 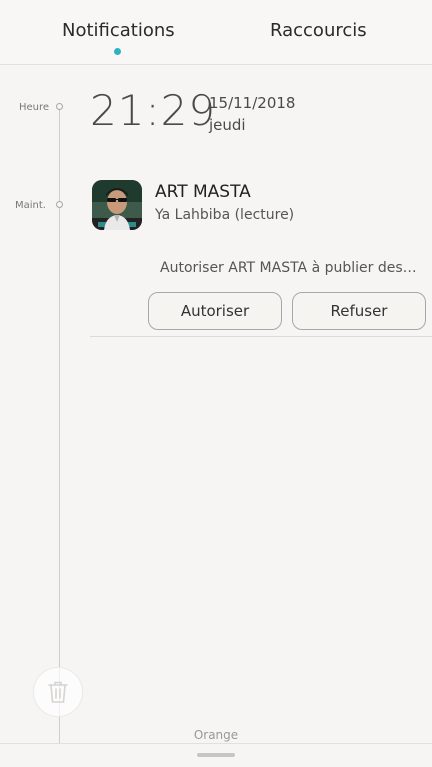 I want to click on clear-all-button, so click(x=58, y=692).